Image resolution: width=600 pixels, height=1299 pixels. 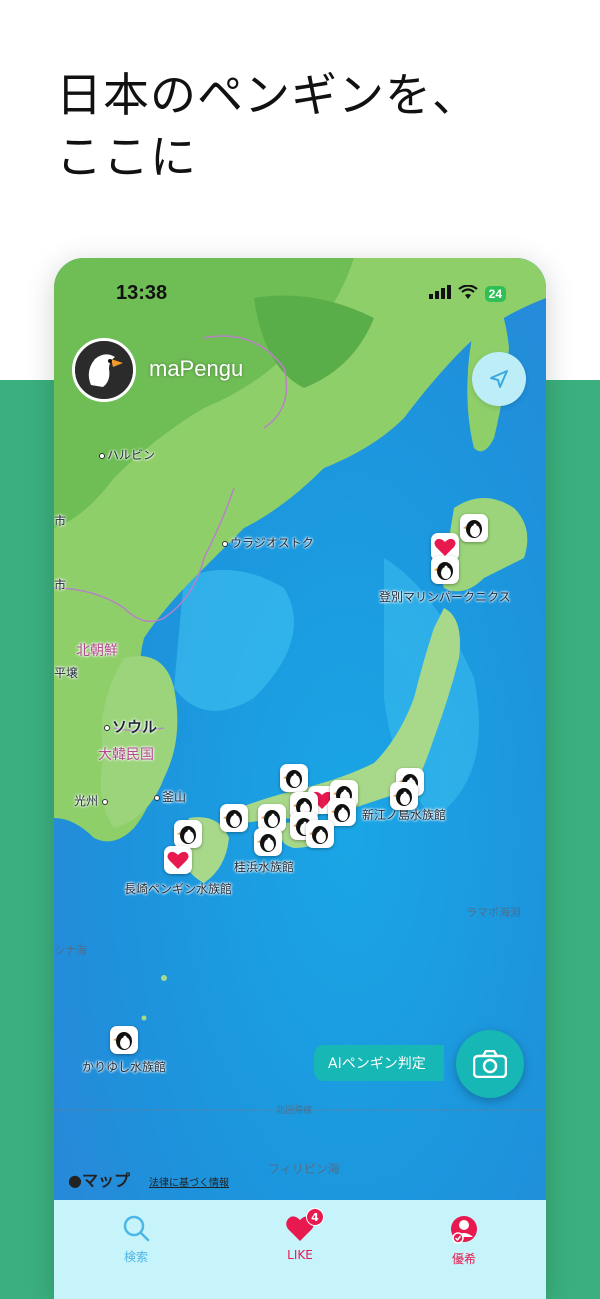 I want to click on place-label-katsurahama: 桂浜水族館, so click(x=264, y=866).